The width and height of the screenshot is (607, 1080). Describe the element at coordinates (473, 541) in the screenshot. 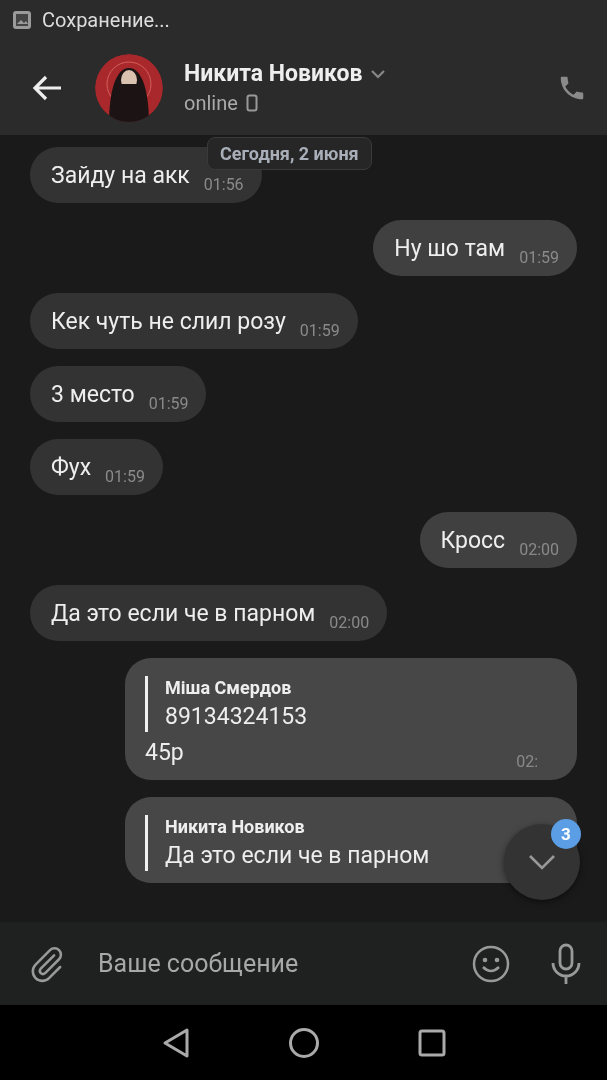

I see `message-text: Кросс` at that location.